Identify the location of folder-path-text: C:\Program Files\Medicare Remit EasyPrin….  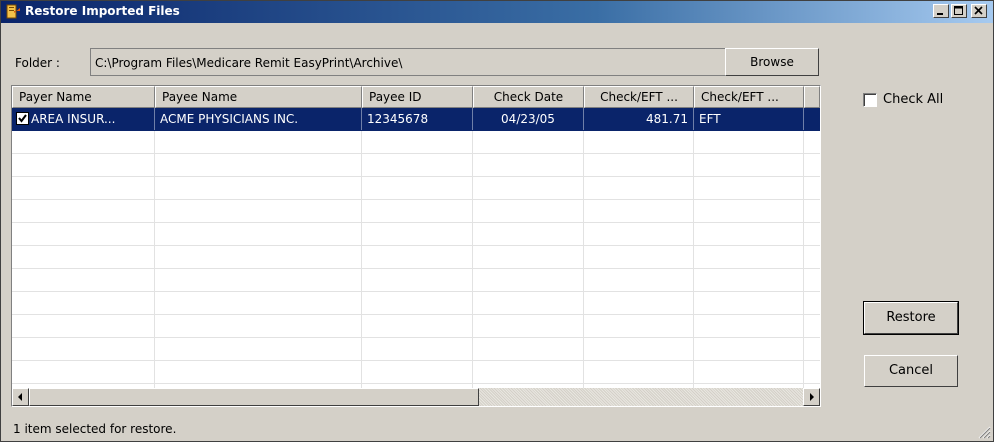
(249, 63).